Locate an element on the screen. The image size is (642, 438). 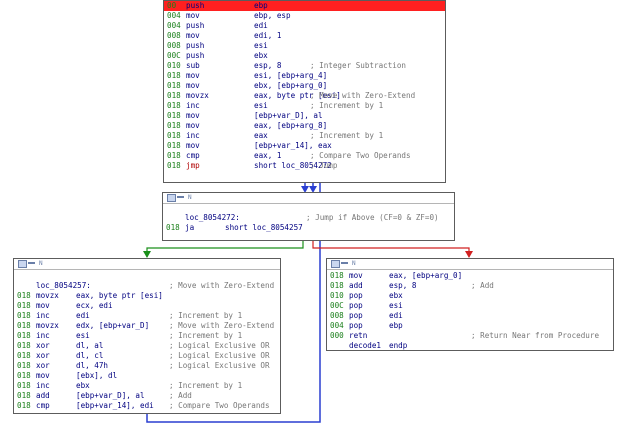
instruction-line: 018 mov esi, [ebp+arg_4] is located at coordinates (304, 76).